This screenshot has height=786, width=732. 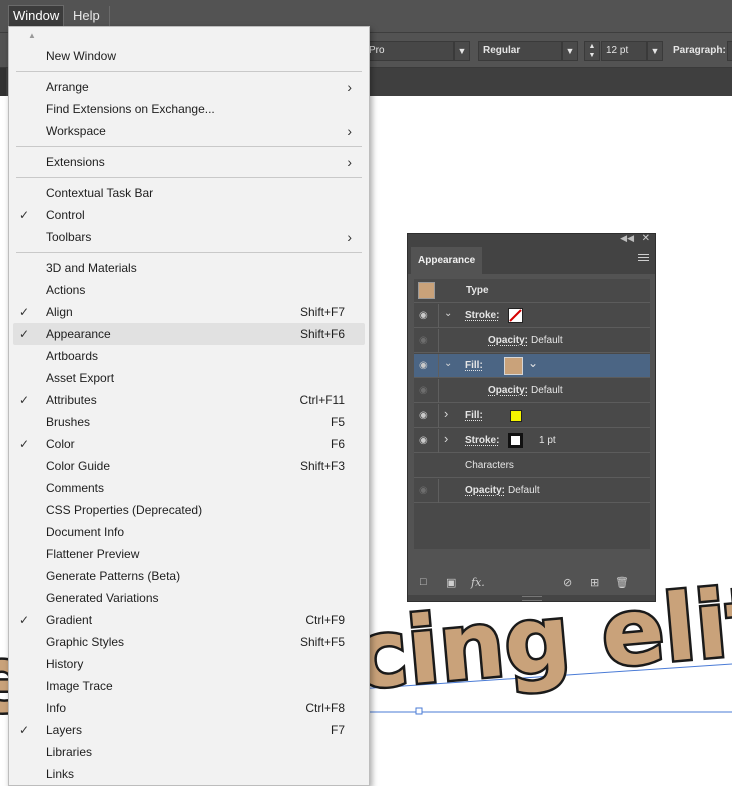 I want to click on menu-item-extensions: Extensions ›, so click(x=189, y=162).